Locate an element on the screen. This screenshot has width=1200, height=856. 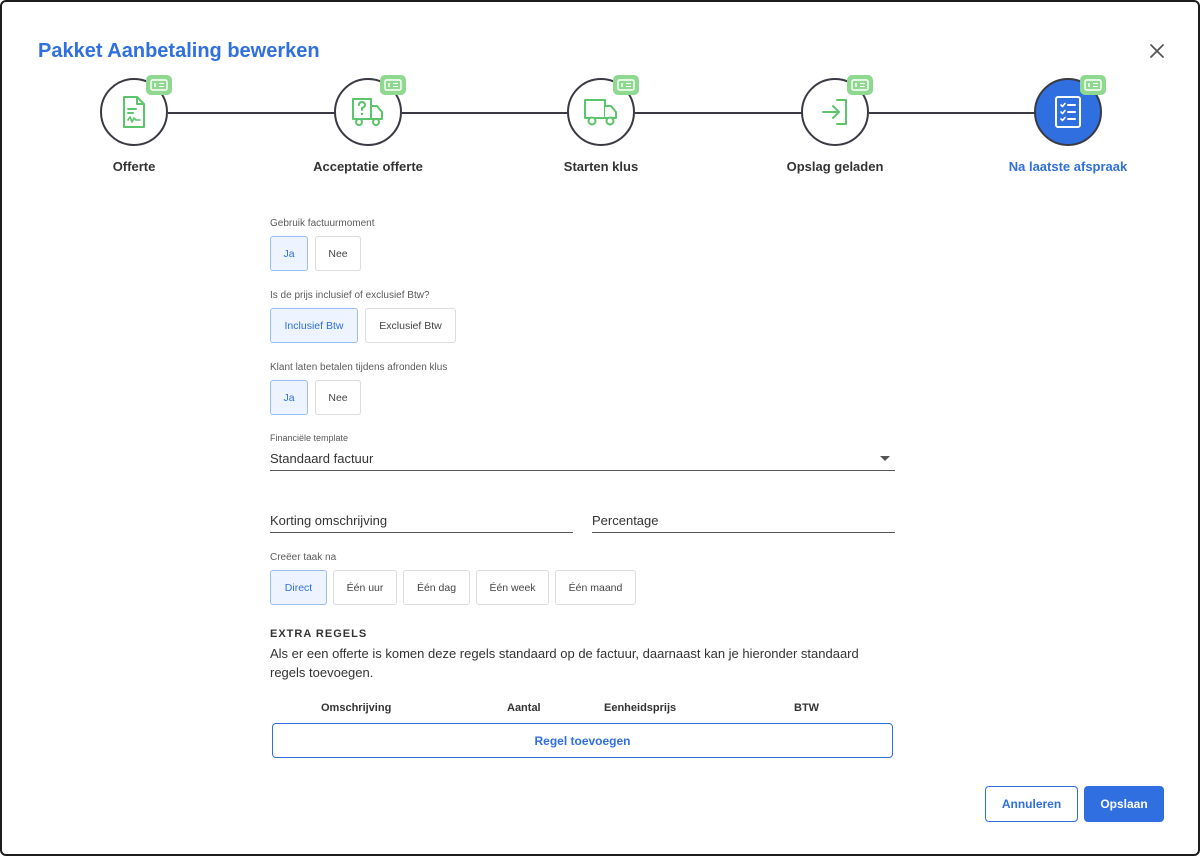
step-label: Offerte is located at coordinates (134, 166).